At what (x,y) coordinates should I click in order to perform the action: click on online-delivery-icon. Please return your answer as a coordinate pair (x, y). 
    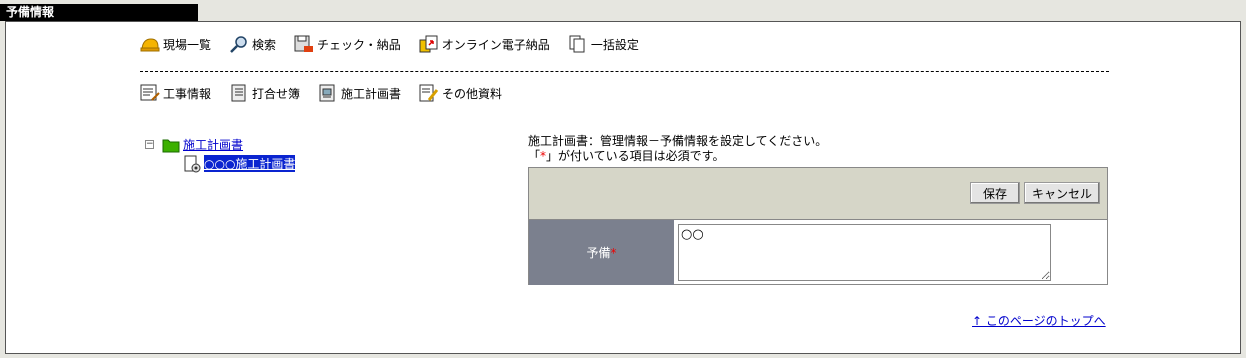
    Looking at the image, I should click on (428, 44).